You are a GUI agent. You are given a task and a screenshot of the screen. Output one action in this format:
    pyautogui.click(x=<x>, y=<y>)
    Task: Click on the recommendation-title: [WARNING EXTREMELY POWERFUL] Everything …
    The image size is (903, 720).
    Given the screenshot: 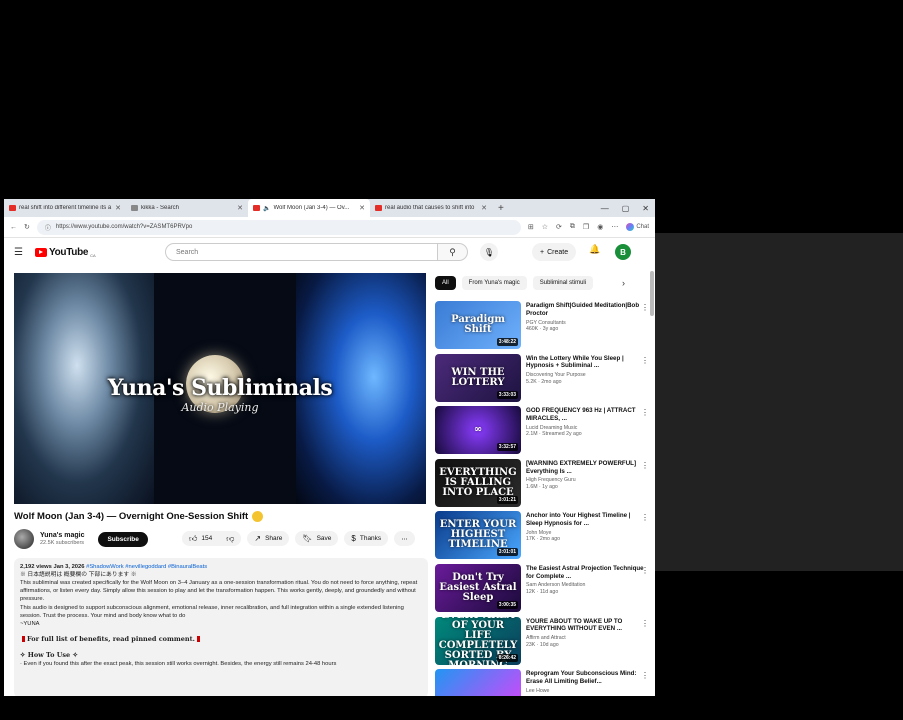 What is the action you would take?
    pyautogui.click(x=585, y=468)
    